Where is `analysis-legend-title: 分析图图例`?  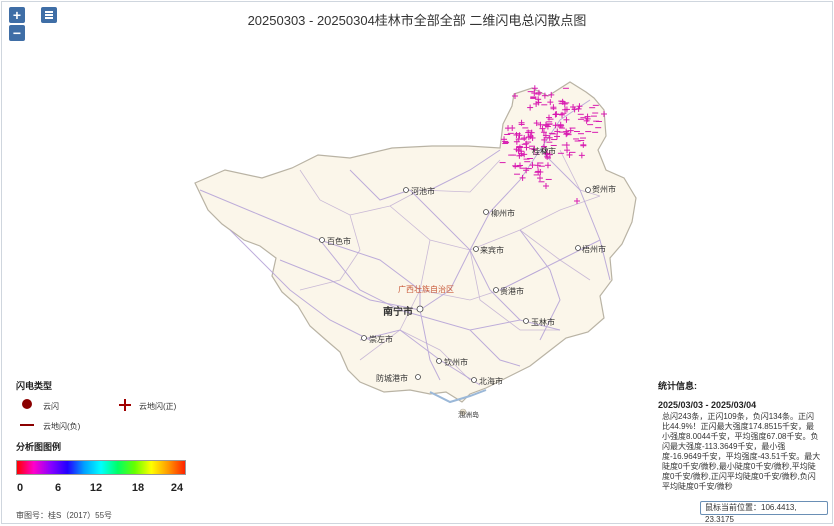
analysis-legend-title: 分析图图例 is located at coordinates (39, 447).